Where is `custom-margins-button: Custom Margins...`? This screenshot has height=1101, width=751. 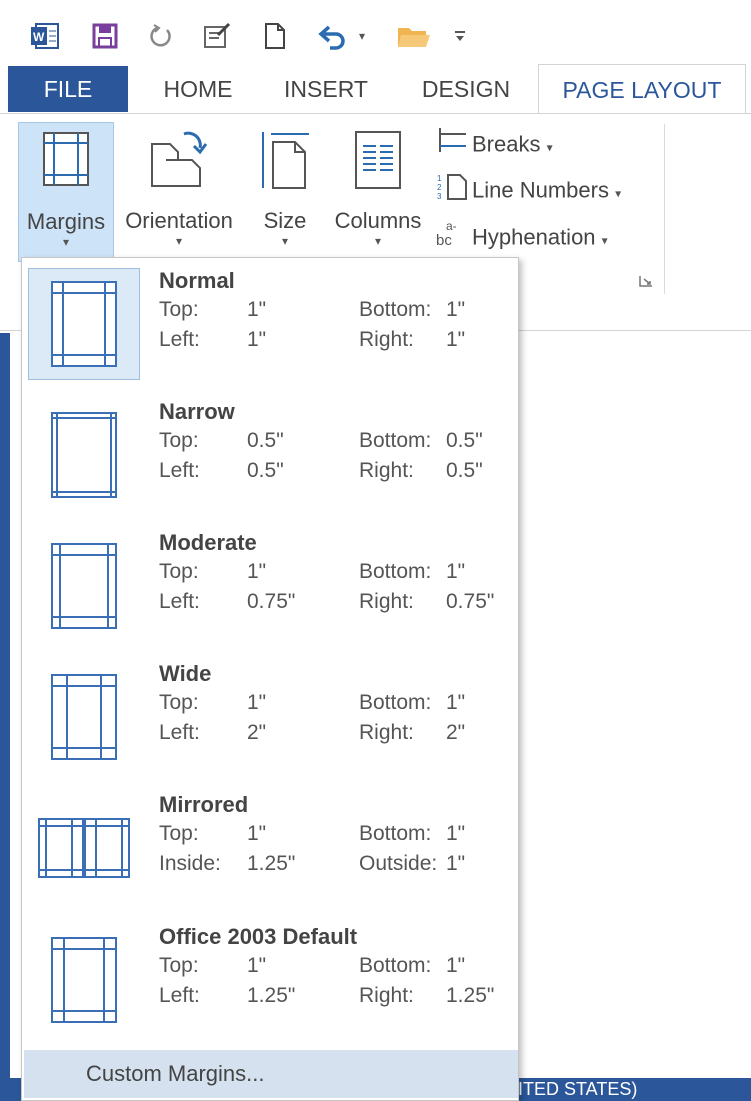 custom-margins-button: Custom Margins... is located at coordinates (271, 1074).